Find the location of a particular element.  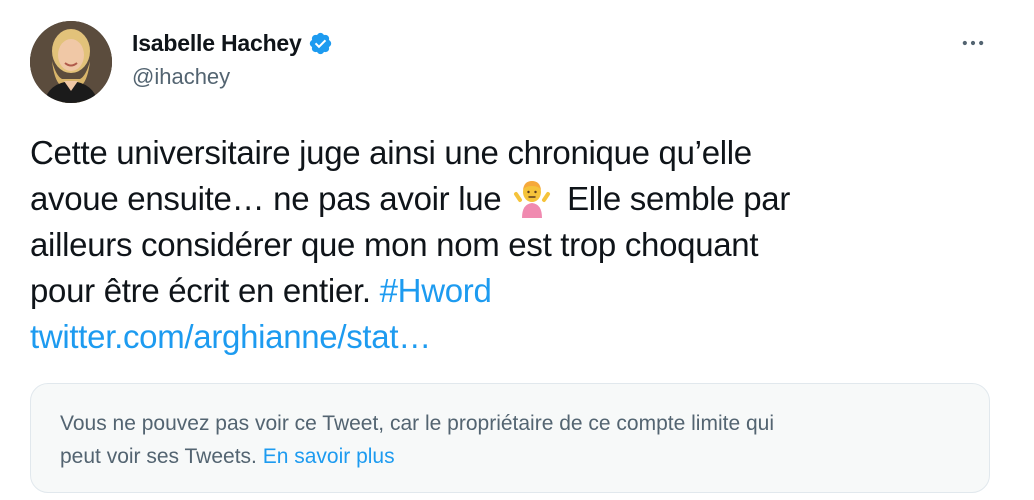

learn-more-link: En savoir plus is located at coordinates (329, 456).